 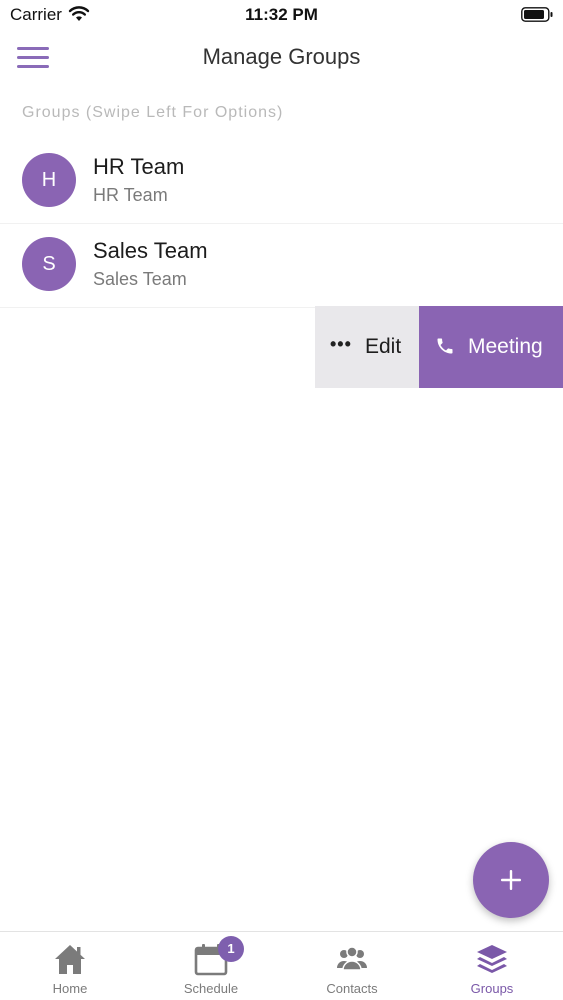 What do you see at coordinates (70, 988) in the screenshot?
I see `tab-label: Home` at bounding box center [70, 988].